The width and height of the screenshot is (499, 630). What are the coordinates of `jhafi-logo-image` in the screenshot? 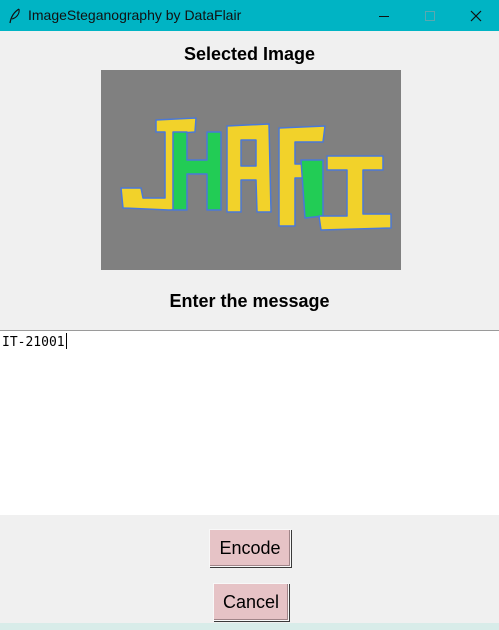 It's located at (256, 174).